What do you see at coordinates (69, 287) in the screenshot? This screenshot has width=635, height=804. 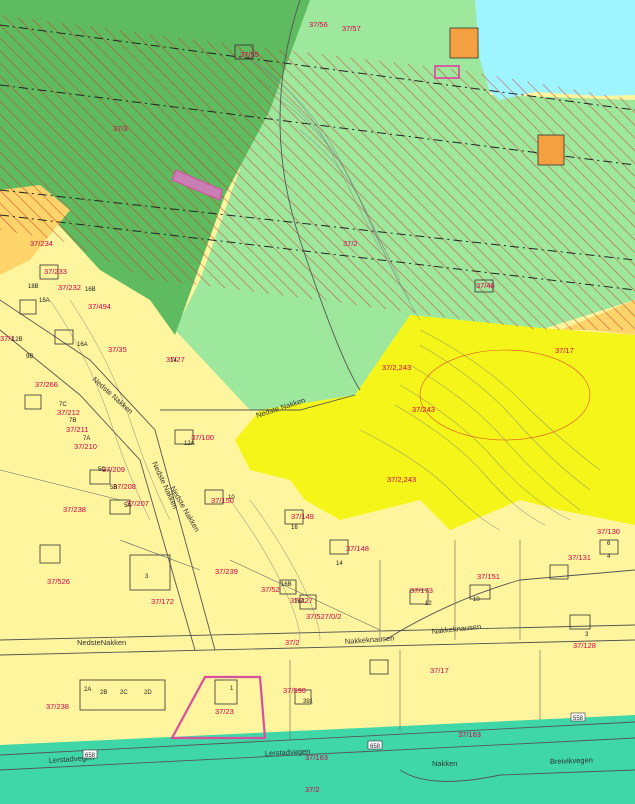 I see `parcel-label: 37/232` at bounding box center [69, 287].